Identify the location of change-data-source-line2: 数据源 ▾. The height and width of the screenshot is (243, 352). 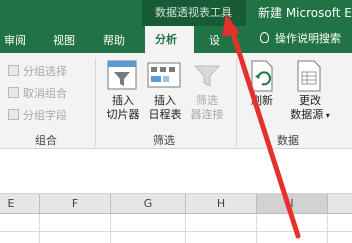
(310, 115).